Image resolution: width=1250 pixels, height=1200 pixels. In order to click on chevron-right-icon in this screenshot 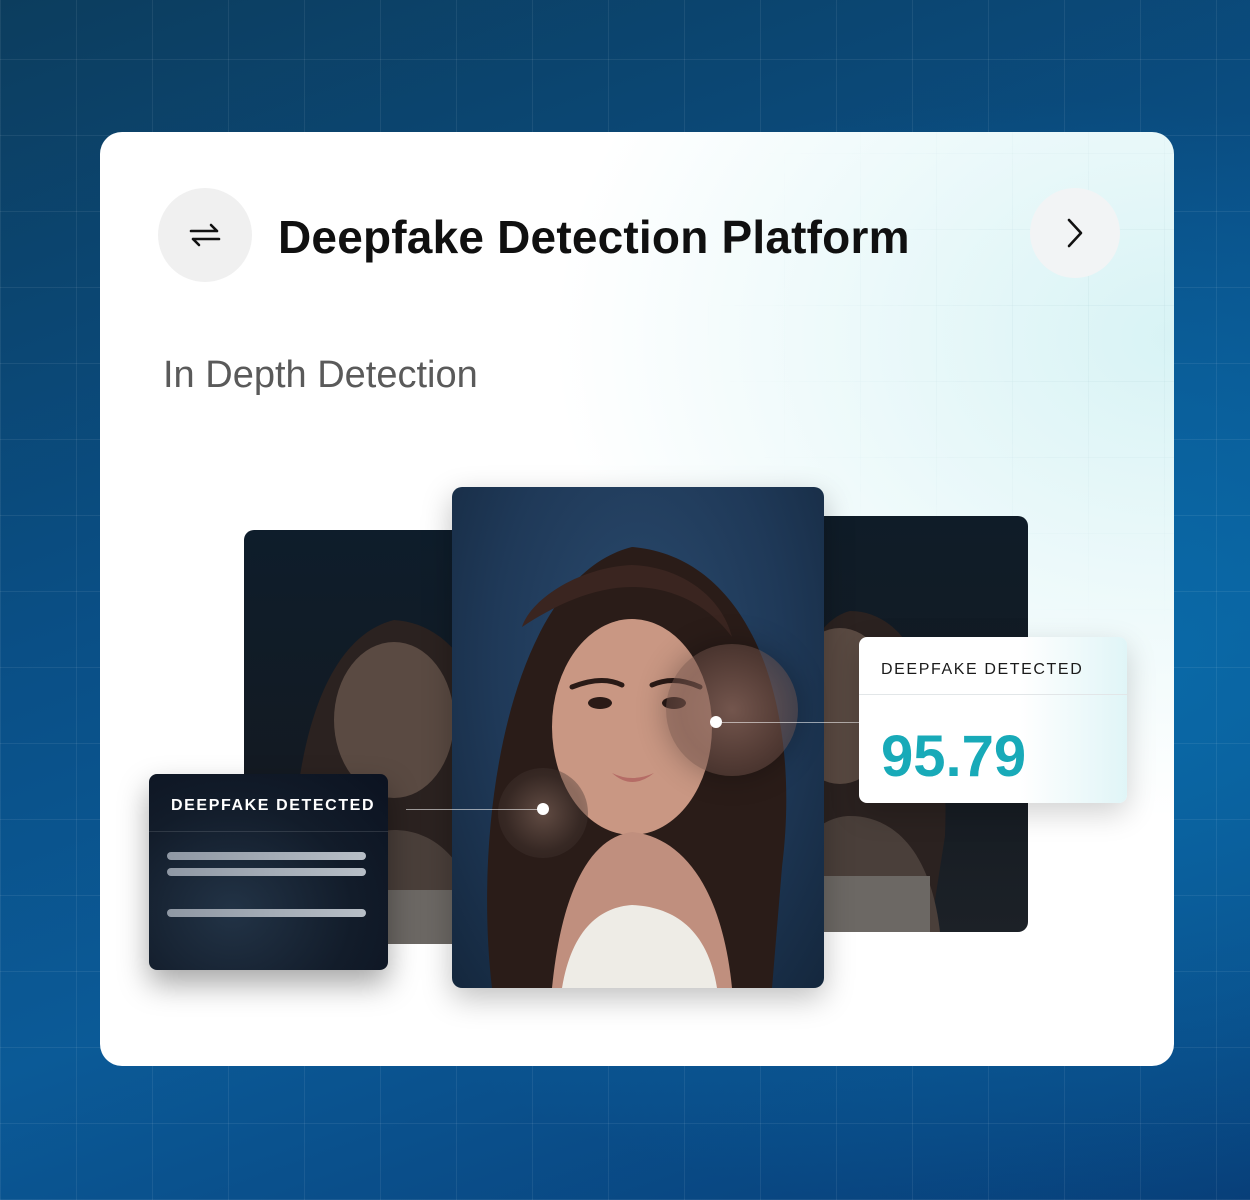, I will do `click(1075, 233)`.